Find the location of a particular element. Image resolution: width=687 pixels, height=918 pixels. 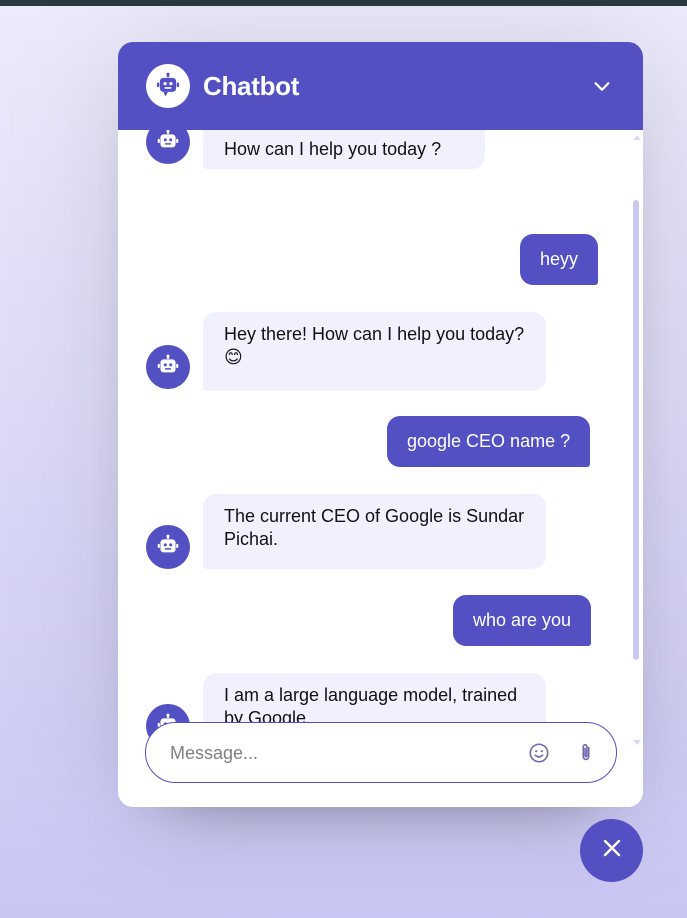

chatbot-toggler-button is located at coordinates (611, 850).